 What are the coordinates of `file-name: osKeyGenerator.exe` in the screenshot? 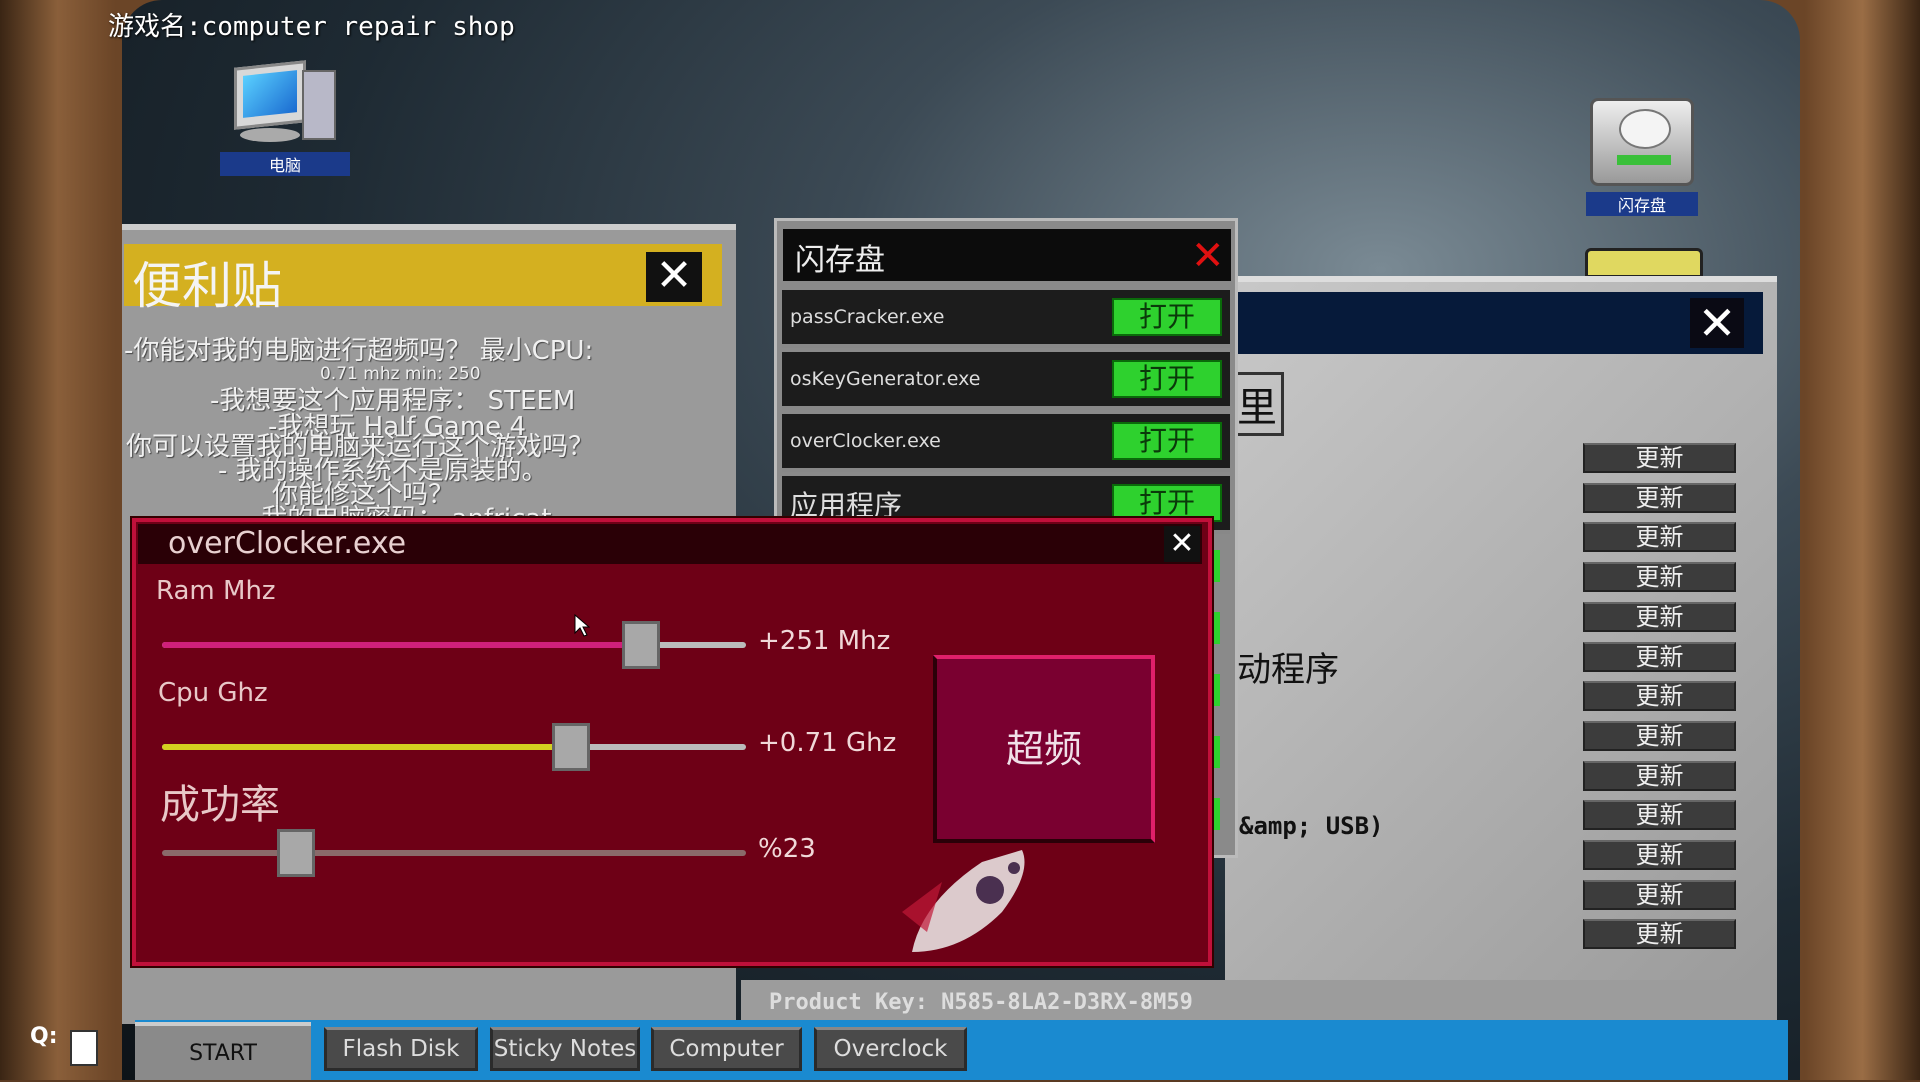 It's located at (885, 379).